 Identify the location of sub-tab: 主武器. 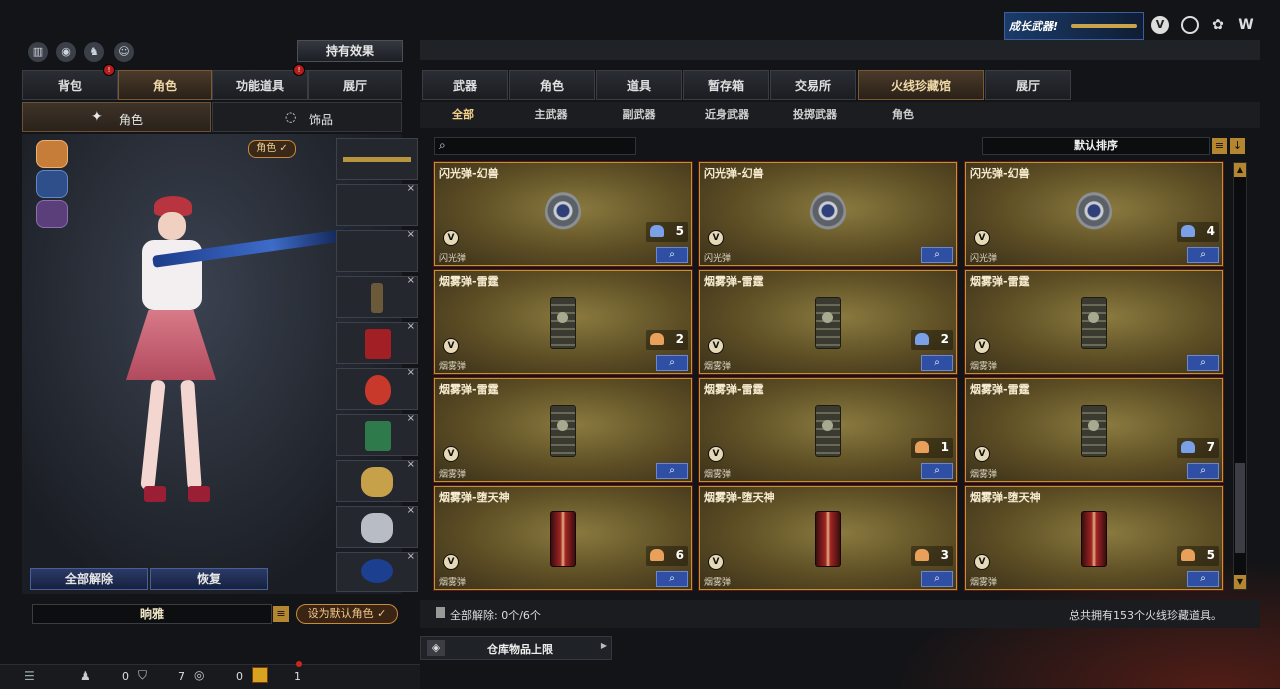
(551, 115).